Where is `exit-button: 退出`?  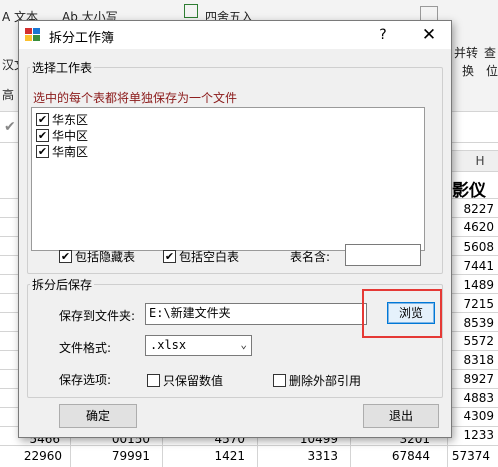
exit-button: 退出 is located at coordinates (401, 416).